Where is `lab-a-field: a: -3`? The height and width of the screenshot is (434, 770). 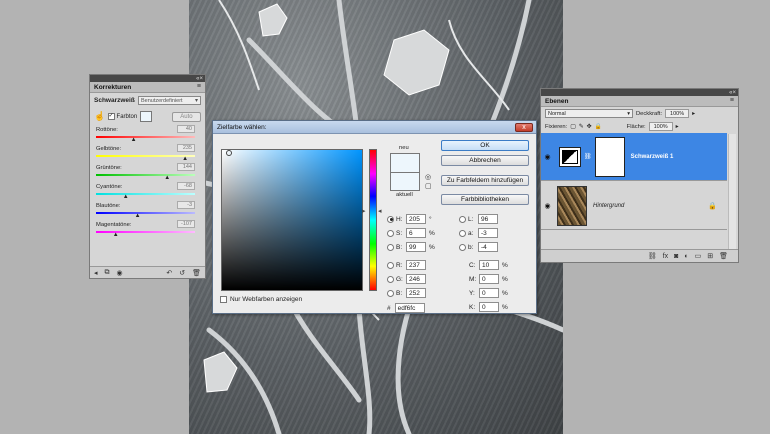 lab-a-field: a: -3 is located at coordinates (480, 233).